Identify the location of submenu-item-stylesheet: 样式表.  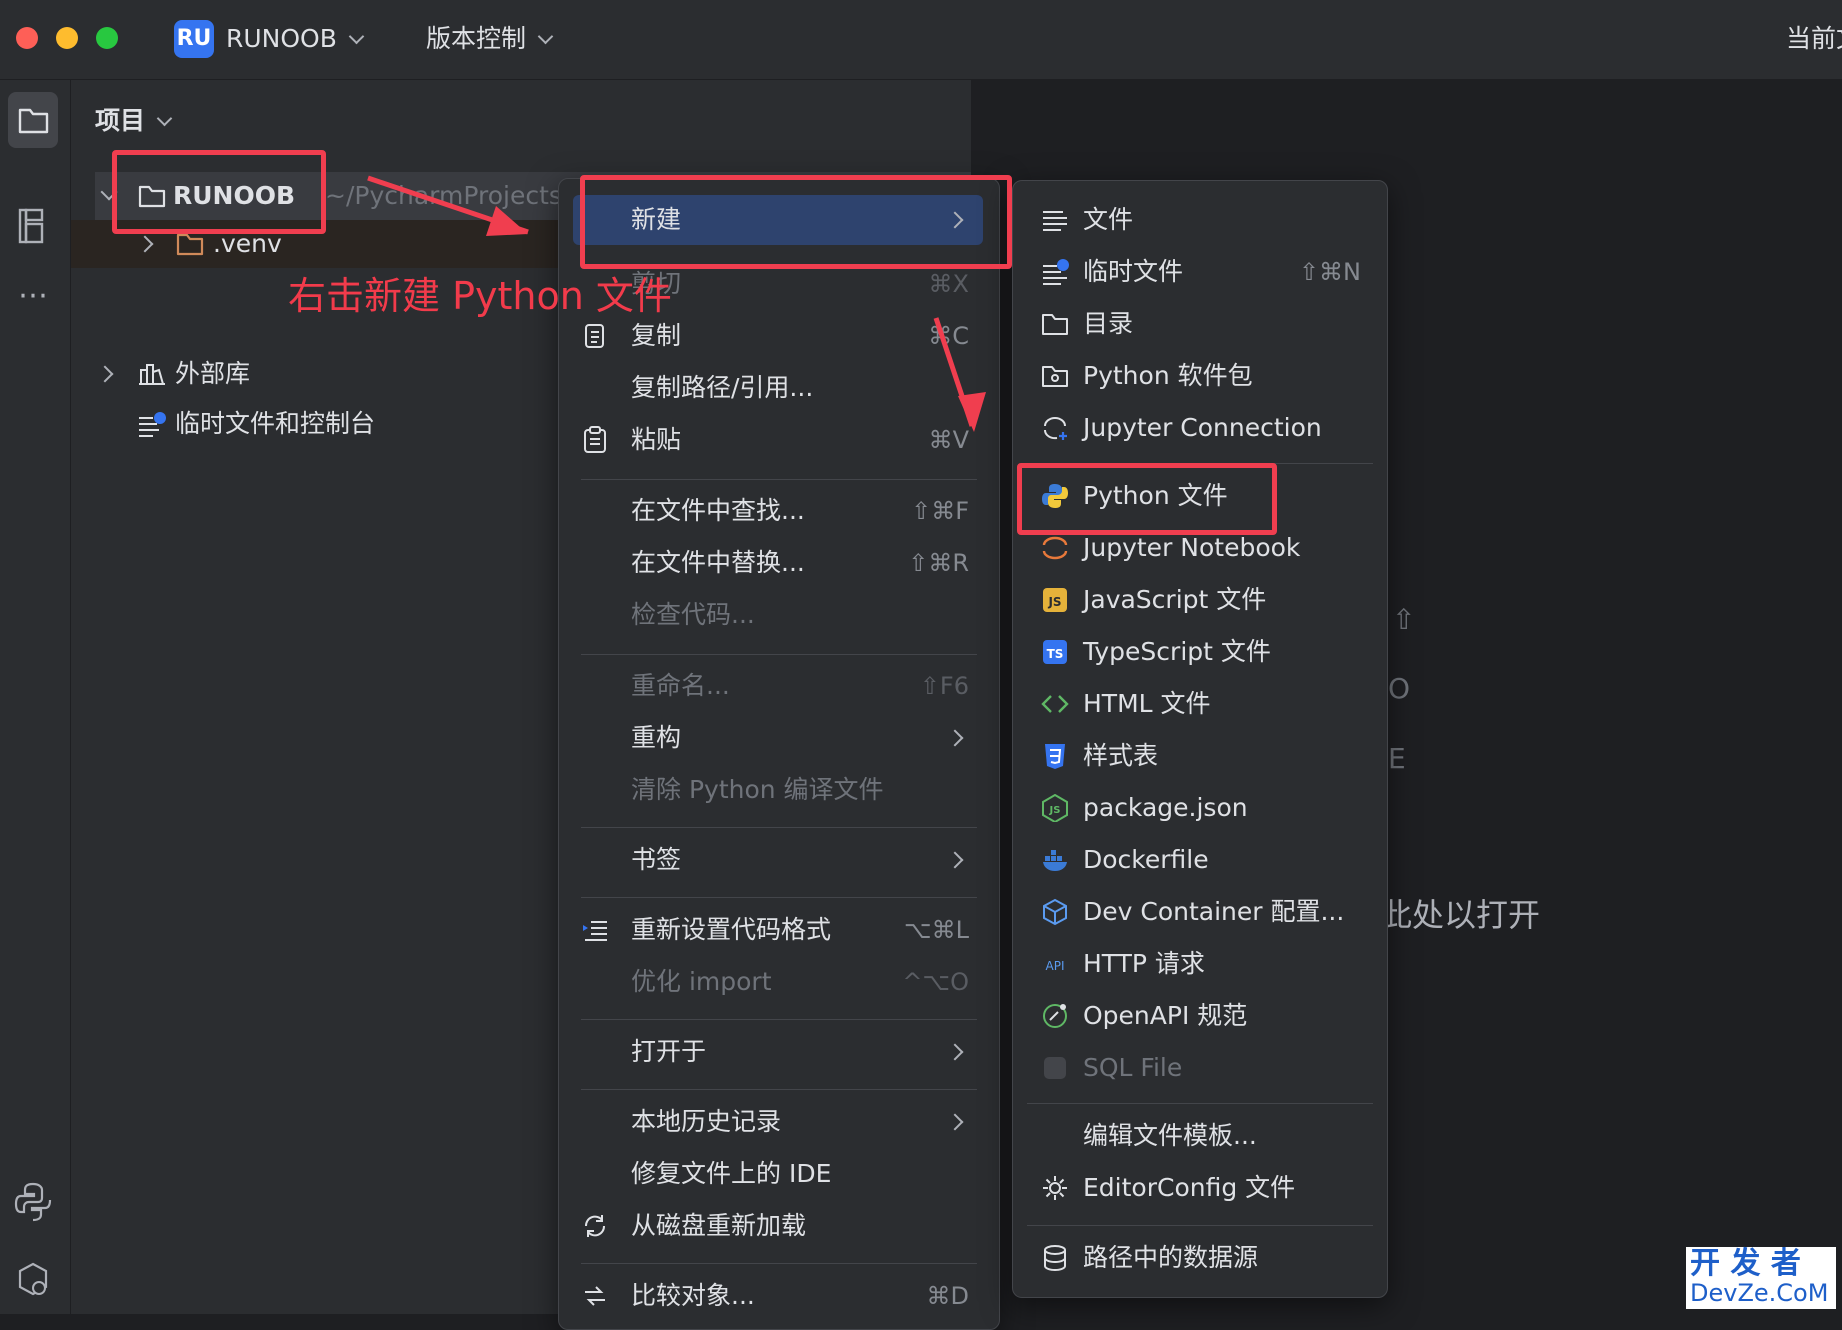
(1200, 756).